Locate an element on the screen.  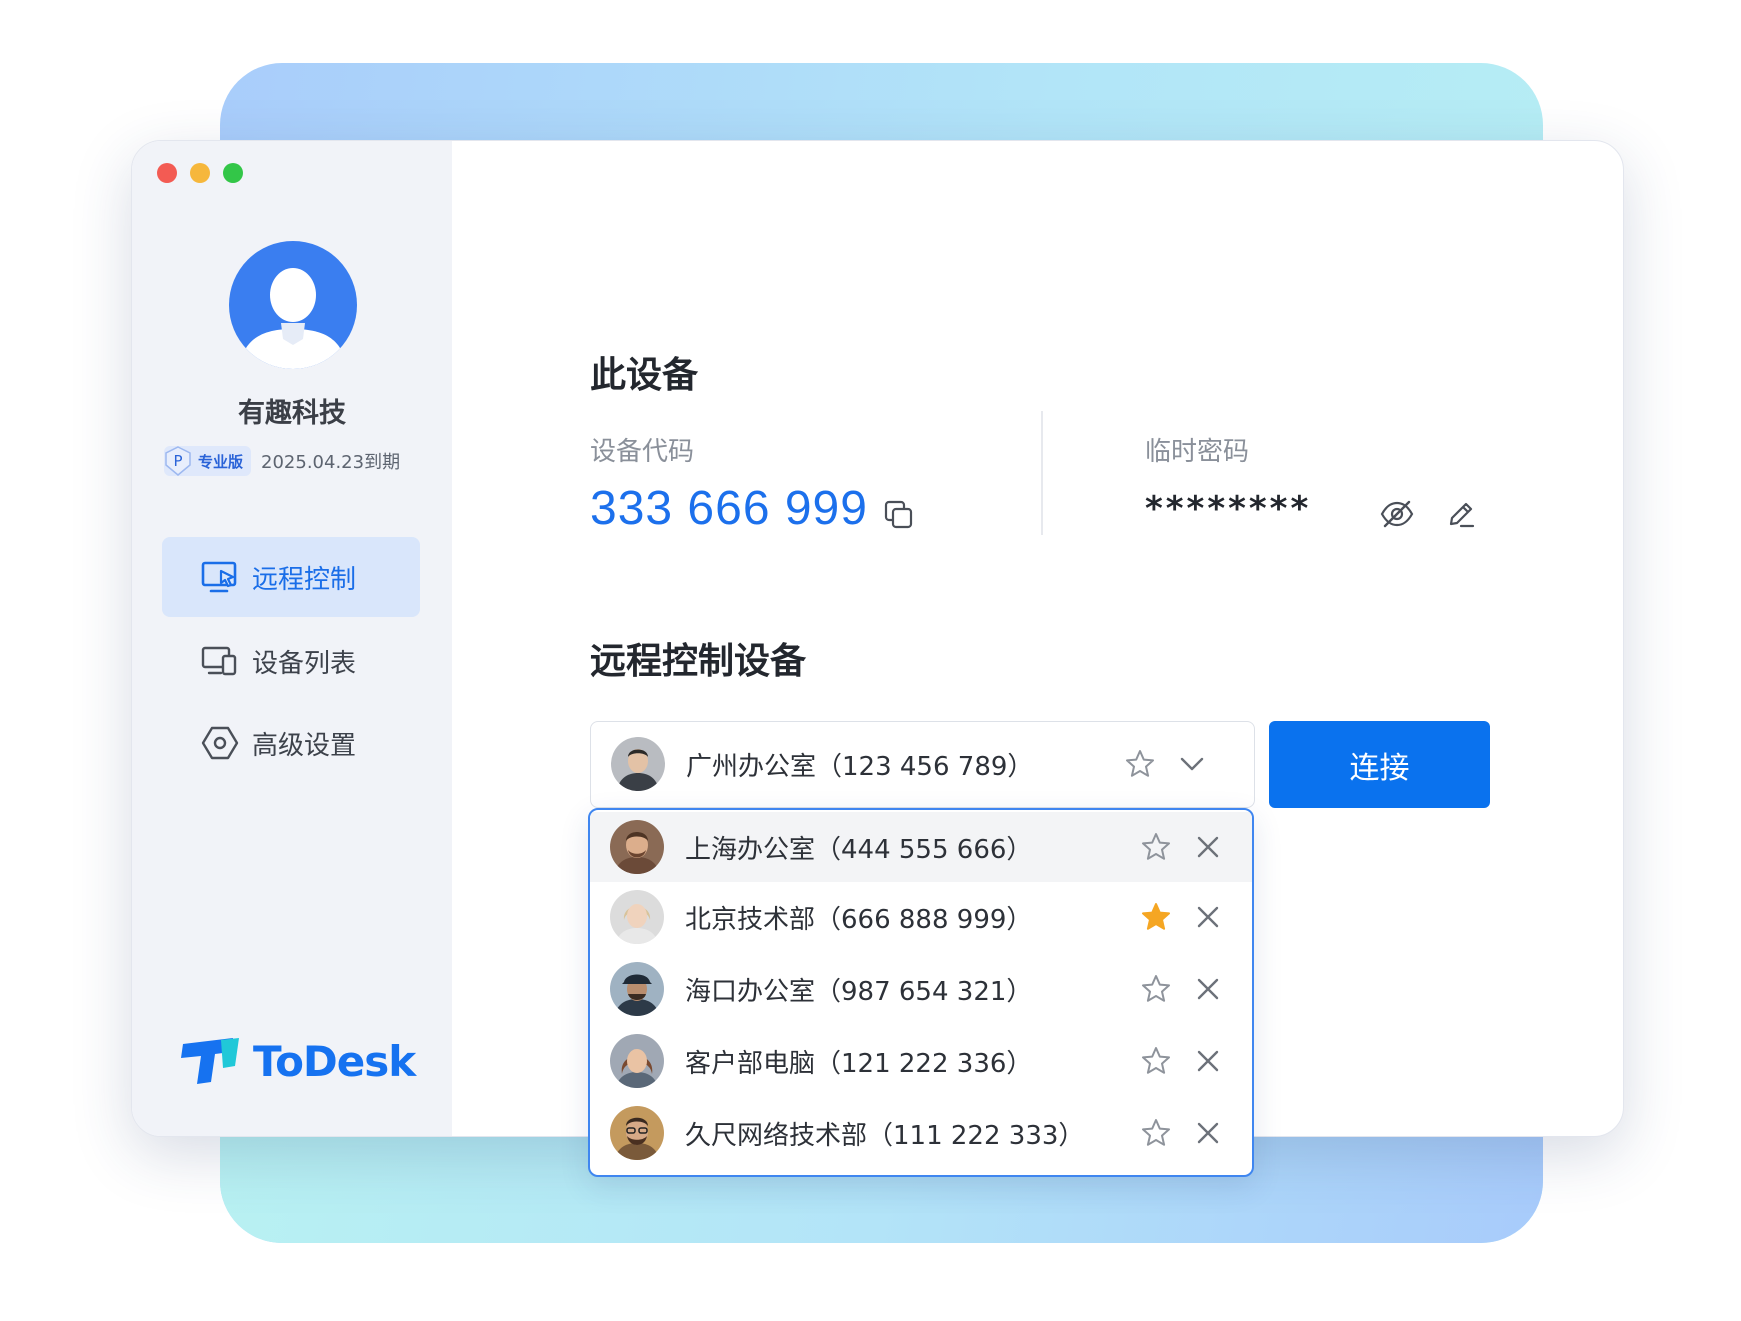
device-code: 333 666 999 is located at coordinates (729, 508).